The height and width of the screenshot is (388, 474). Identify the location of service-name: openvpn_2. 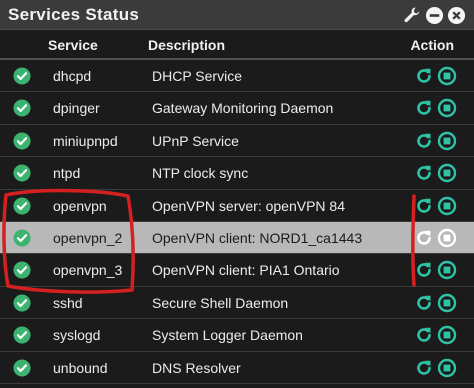
(88, 237).